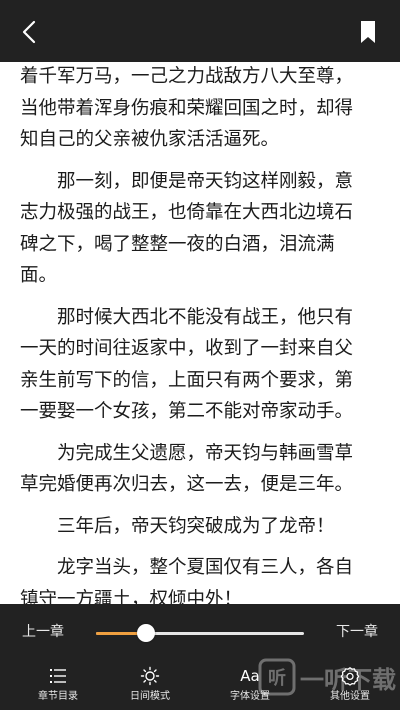 This screenshot has height=710, width=400. Describe the element at coordinates (205, 317) in the screenshot. I see `text-line: 那时候大西北不能没有战王，他只有` at that location.